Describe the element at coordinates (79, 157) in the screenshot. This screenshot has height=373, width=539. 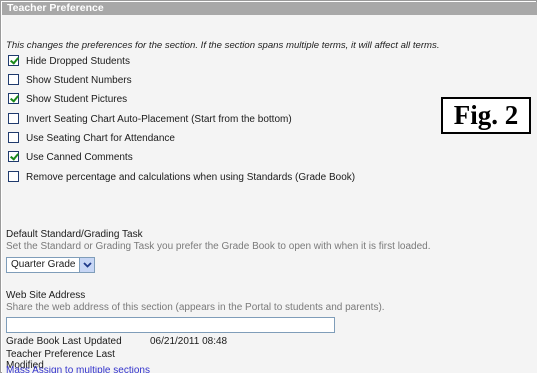
I see `option-label: Use Canned Comments` at that location.